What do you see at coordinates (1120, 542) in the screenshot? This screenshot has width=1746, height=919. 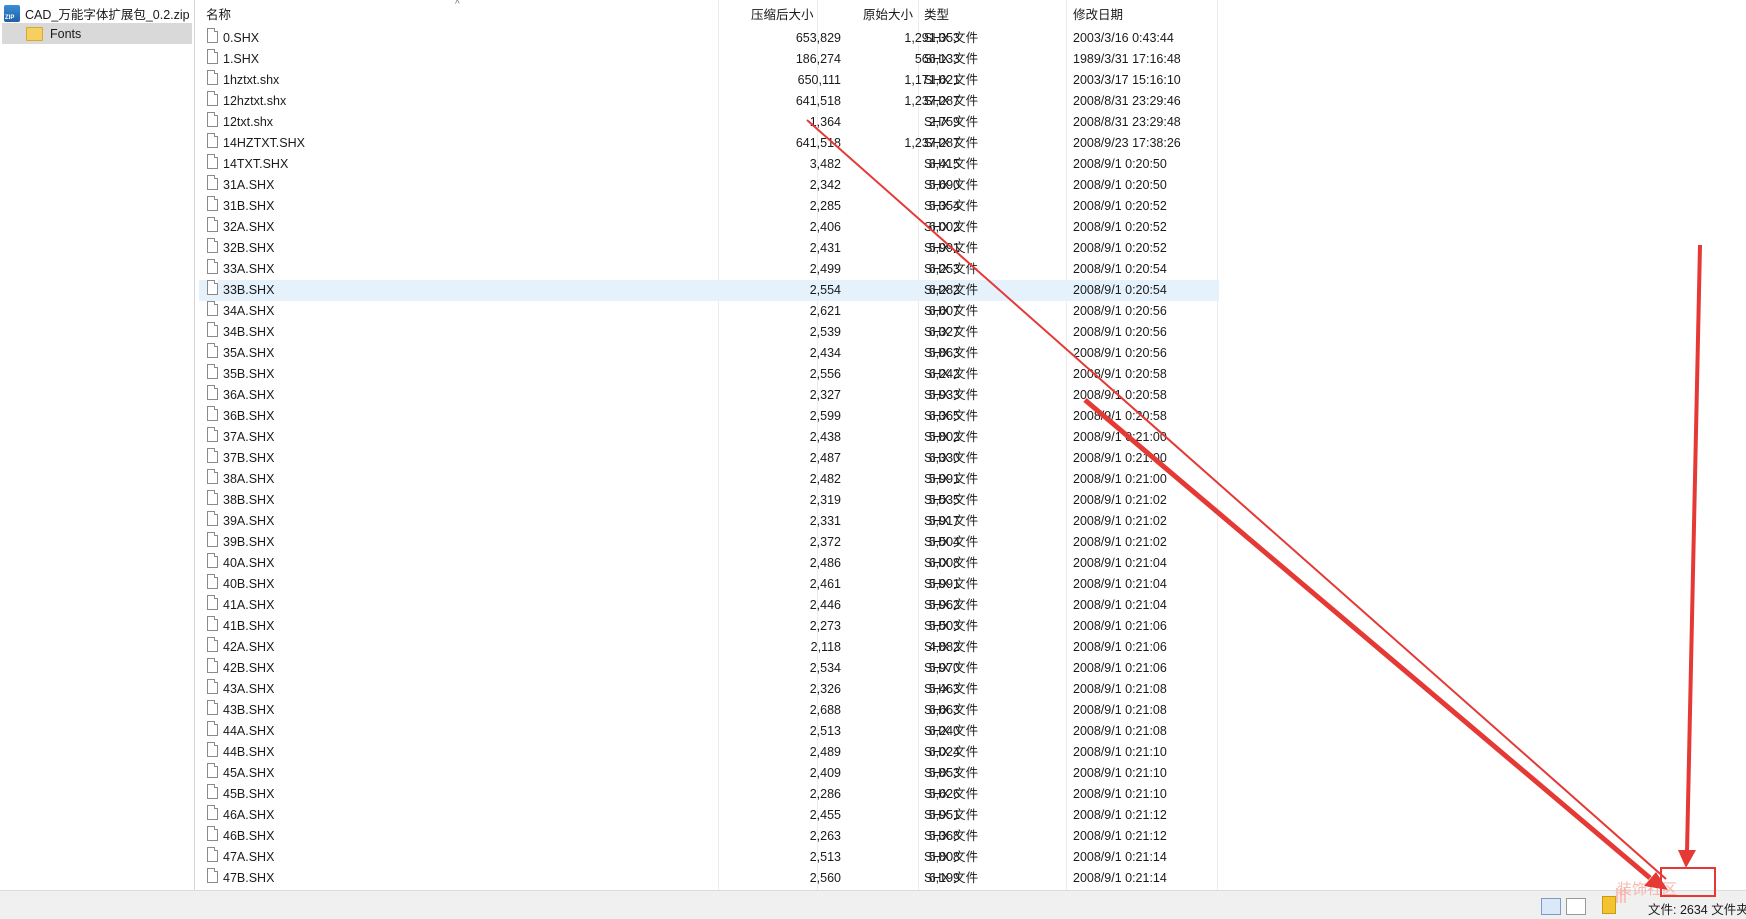 I see `file-modified-date: 2008/9/1 0:21:02` at bounding box center [1120, 542].